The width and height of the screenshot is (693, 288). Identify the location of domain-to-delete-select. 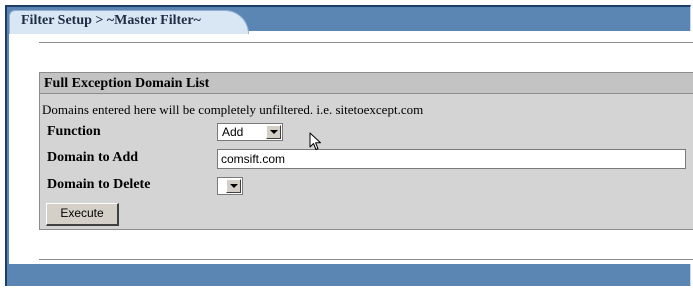
(230, 186).